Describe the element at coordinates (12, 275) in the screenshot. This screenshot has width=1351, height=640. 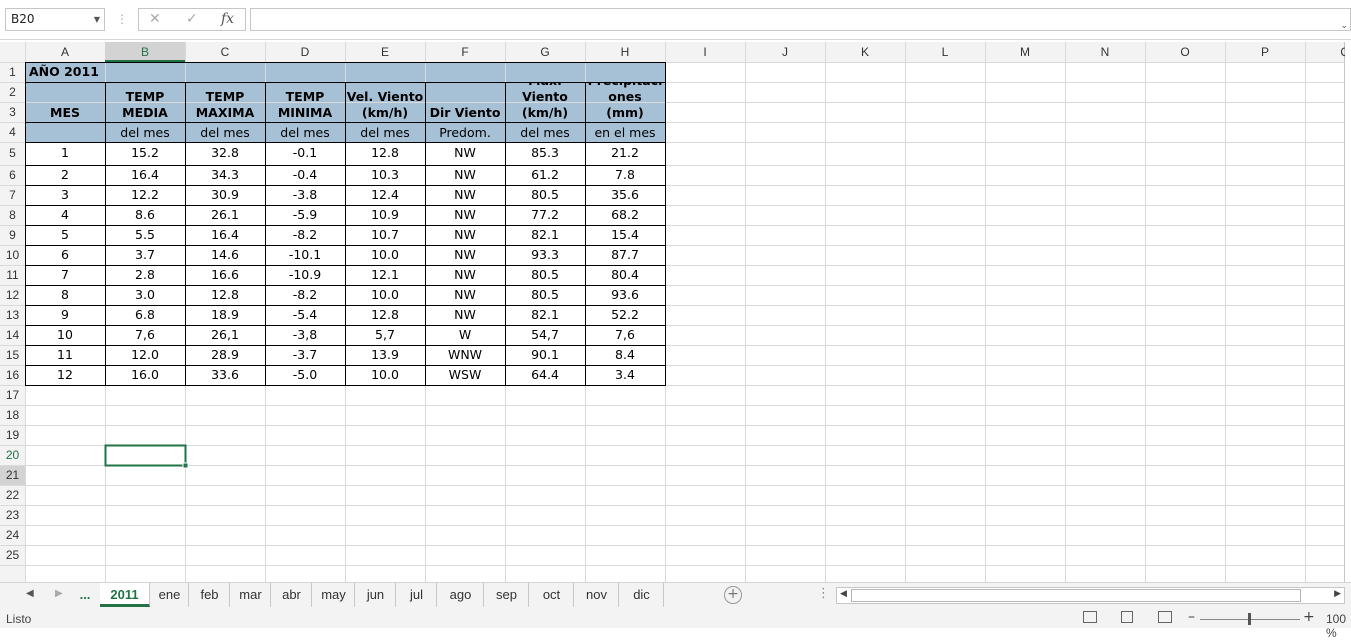
I see `row-header-11: 11` at that location.